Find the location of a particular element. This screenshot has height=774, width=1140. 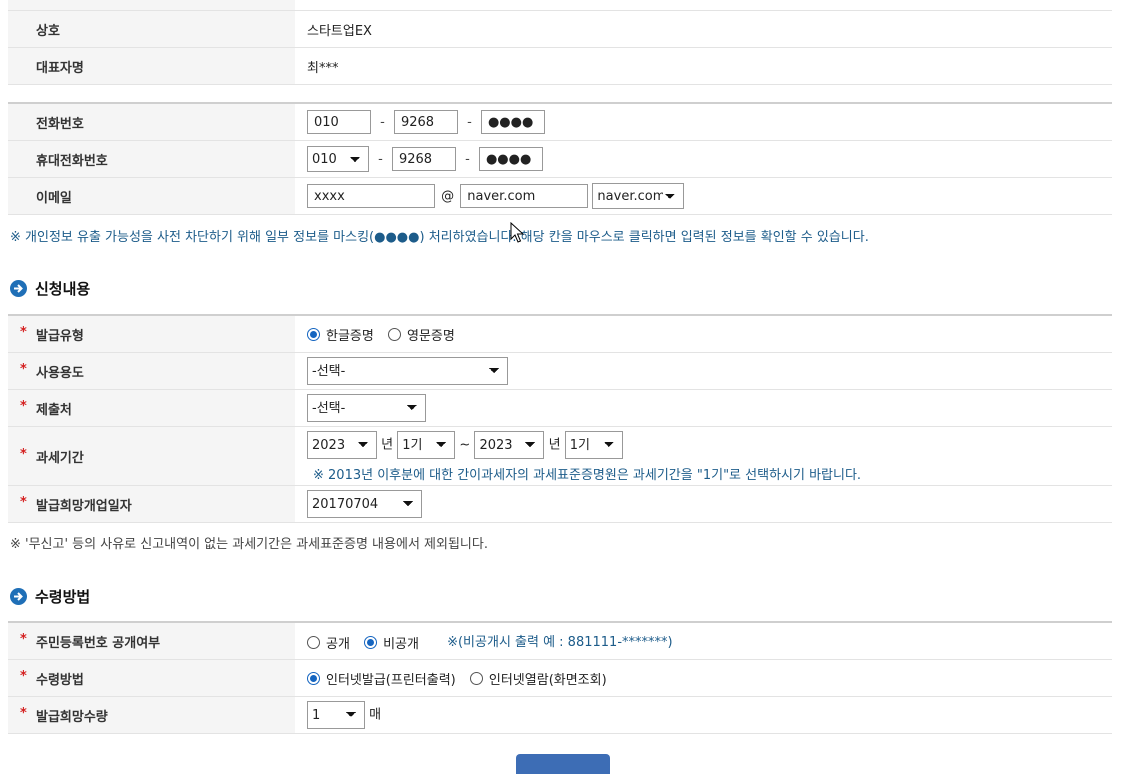

submit-to-label: 제출처 is located at coordinates (54, 410).